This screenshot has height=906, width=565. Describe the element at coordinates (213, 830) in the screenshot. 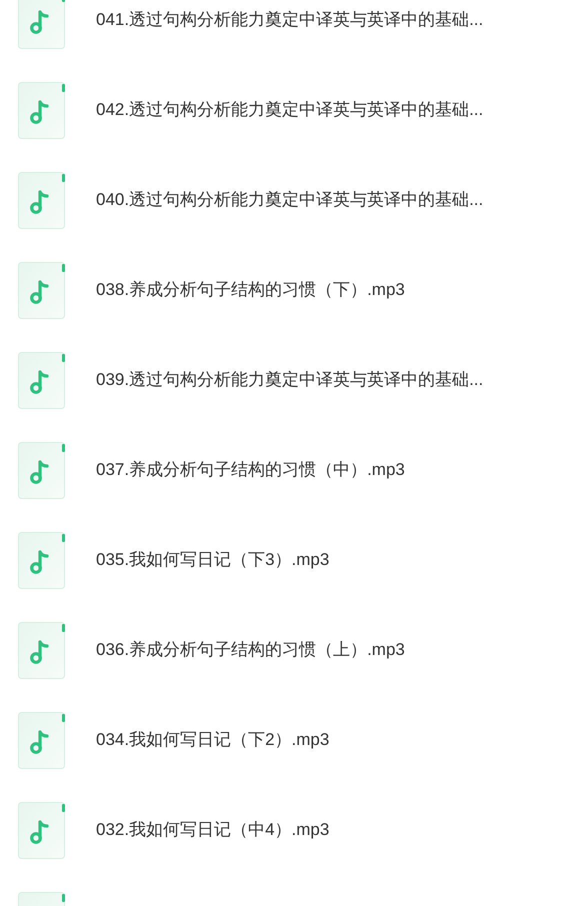

I see `file-name: 032.我如何写日记（中4）.mp3` at that location.